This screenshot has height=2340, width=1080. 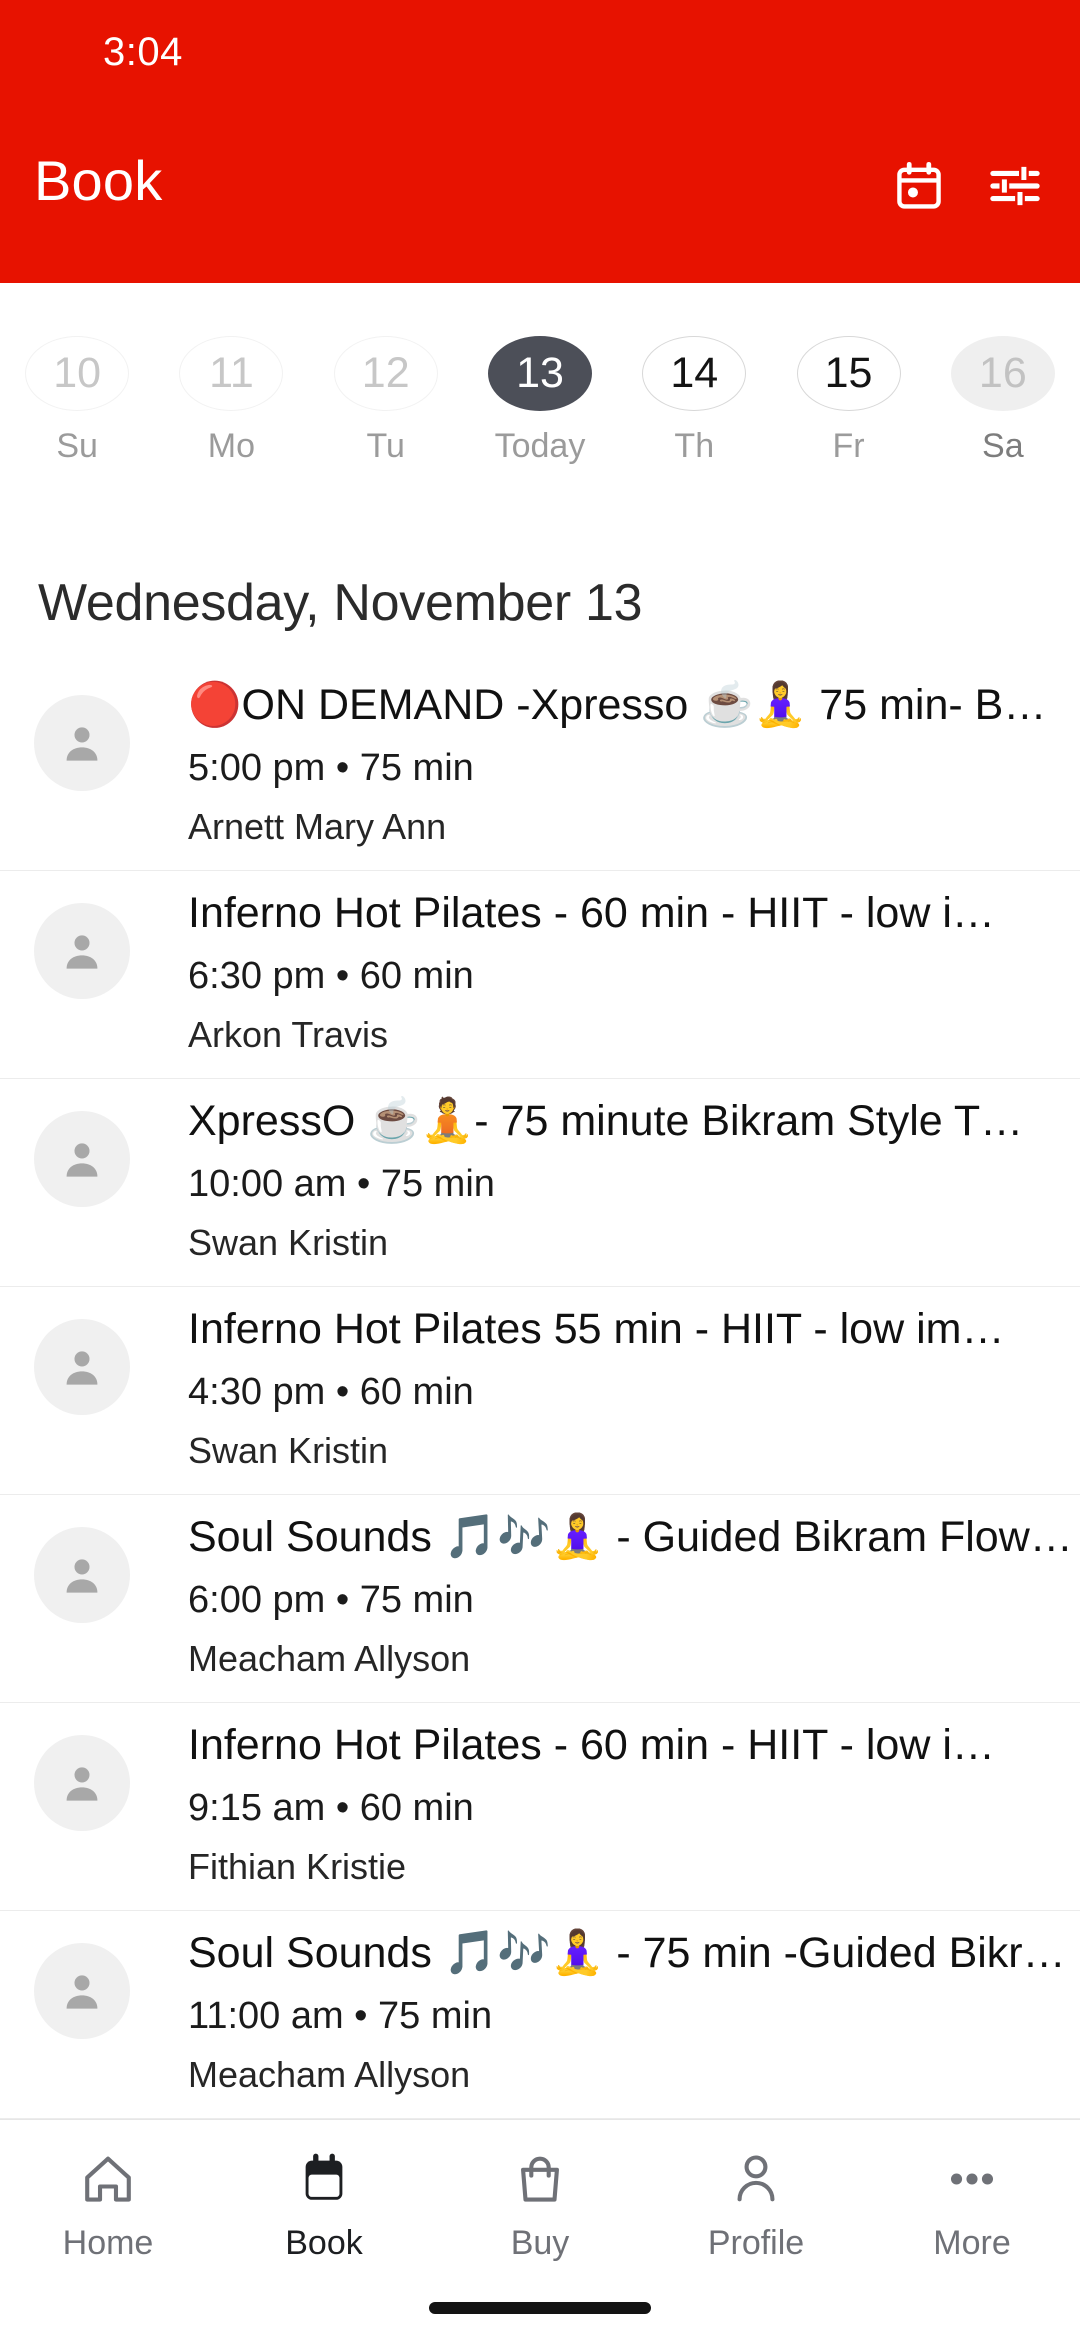 What do you see at coordinates (143, 52) in the screenshot?
I see `status-bar-time: 3:04` at bounding box center [143, 52].